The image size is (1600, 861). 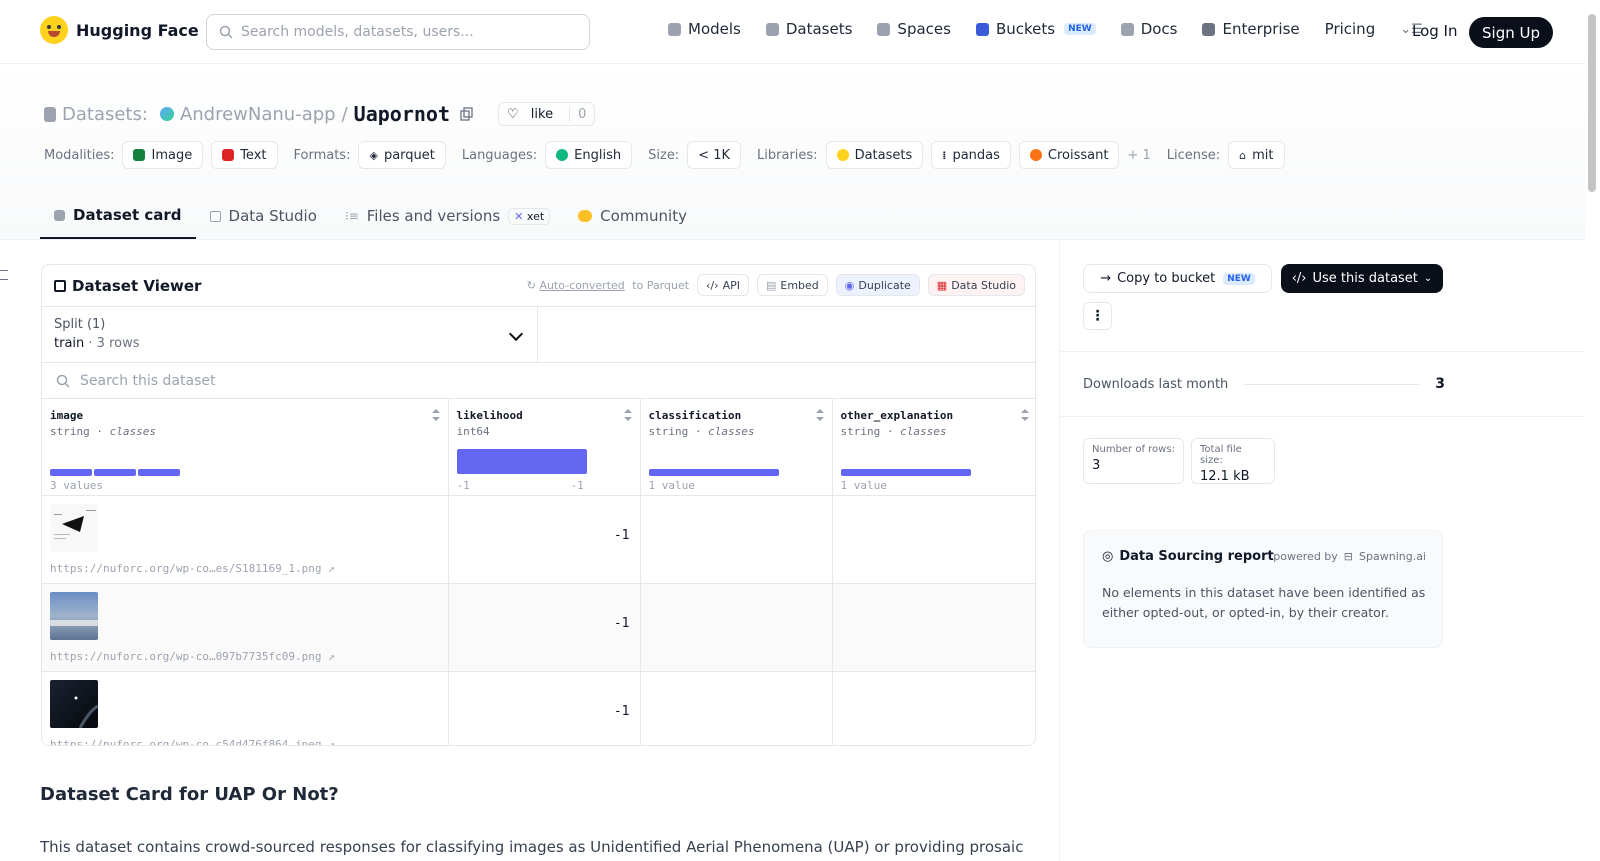 What do you see at coordinates (529, 216) in the screenshot?
I see `xet-badge: ✕ xet` at bounding box center [529, 216].